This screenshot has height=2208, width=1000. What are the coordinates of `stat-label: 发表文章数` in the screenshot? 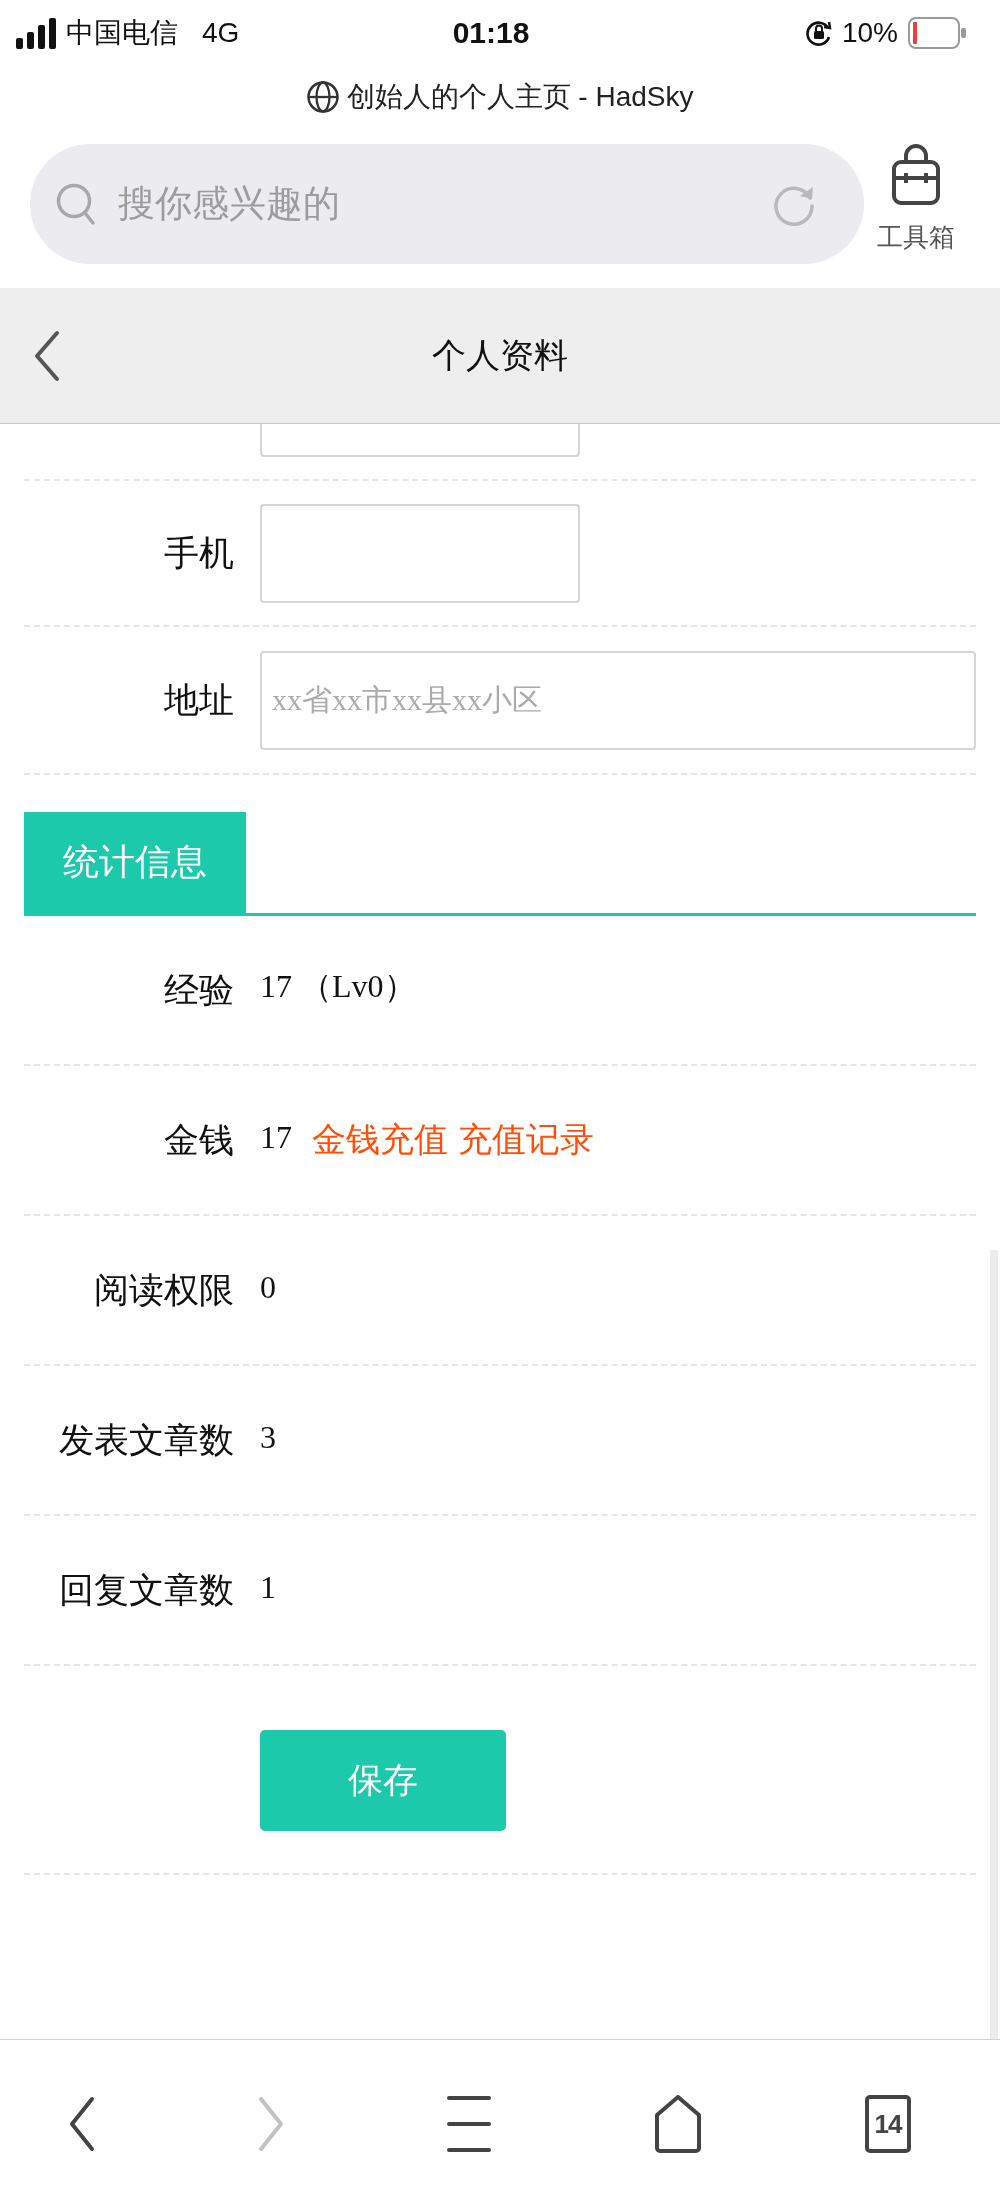 It's located at (146, 1439).